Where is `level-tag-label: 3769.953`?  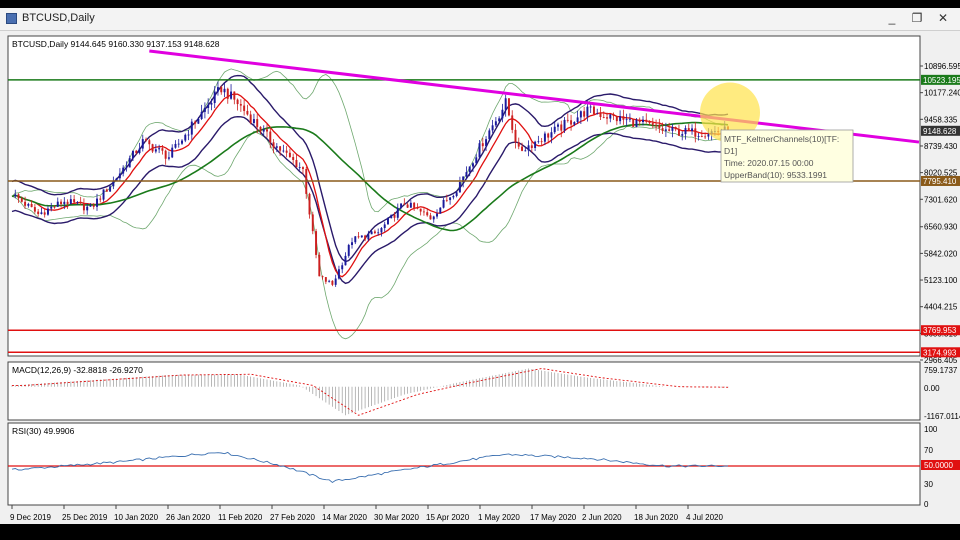
level-tag-label: 3769.953 is located at coordinates (940, 330).